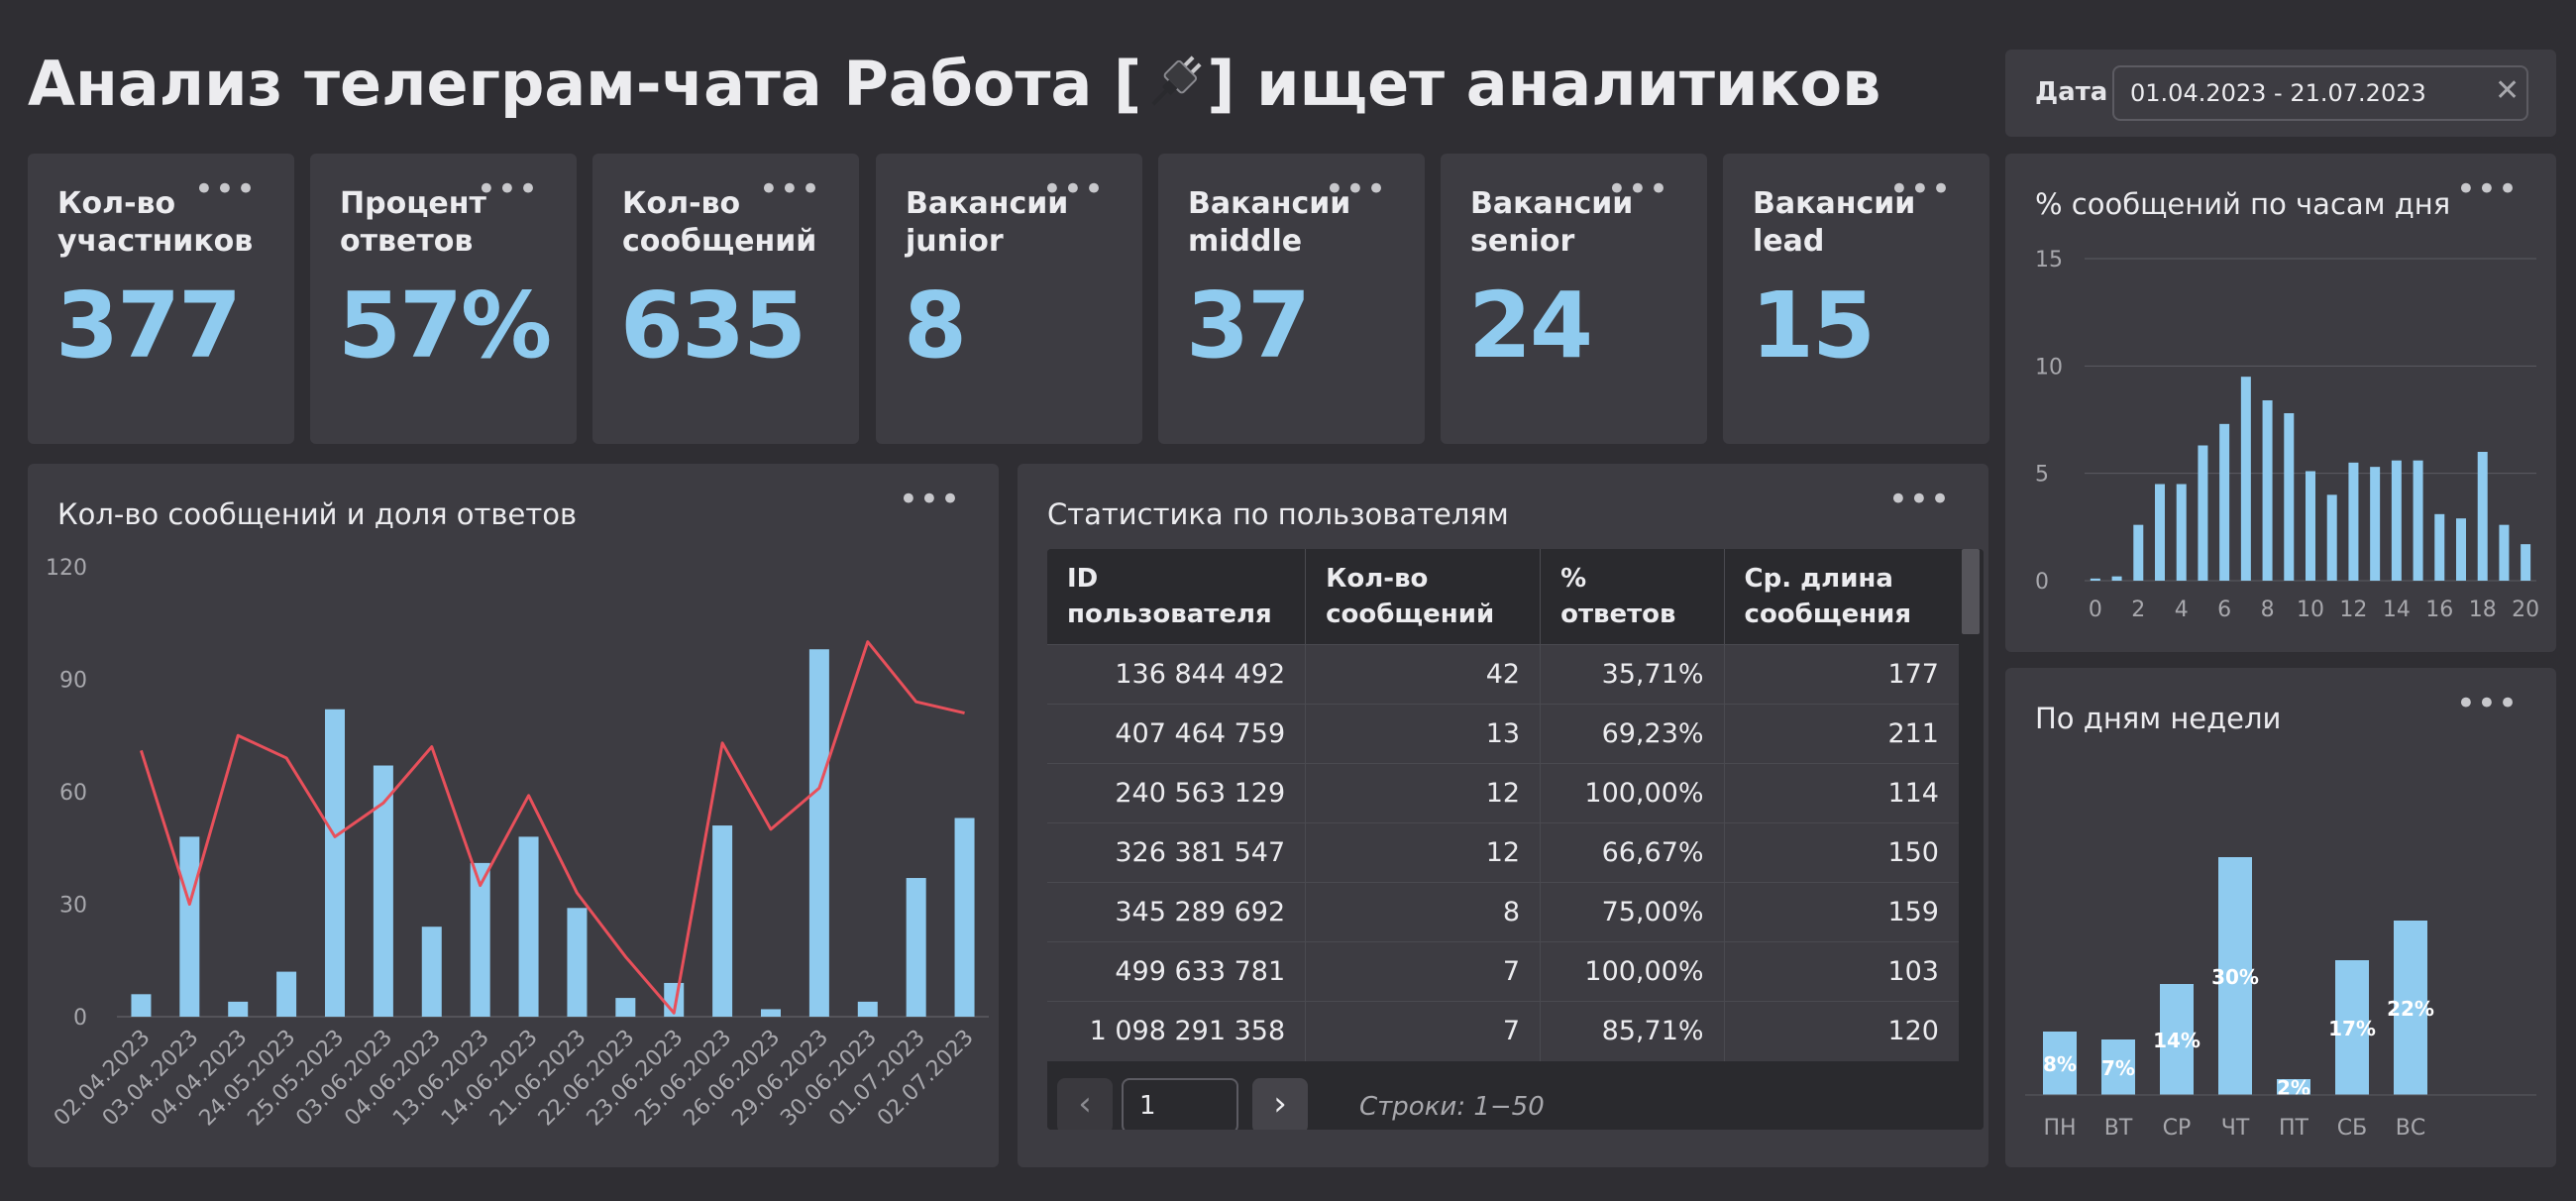 This screenshot has width=2576, height=1201. I want to click on y-tick-label: 60, so click(73, 794).